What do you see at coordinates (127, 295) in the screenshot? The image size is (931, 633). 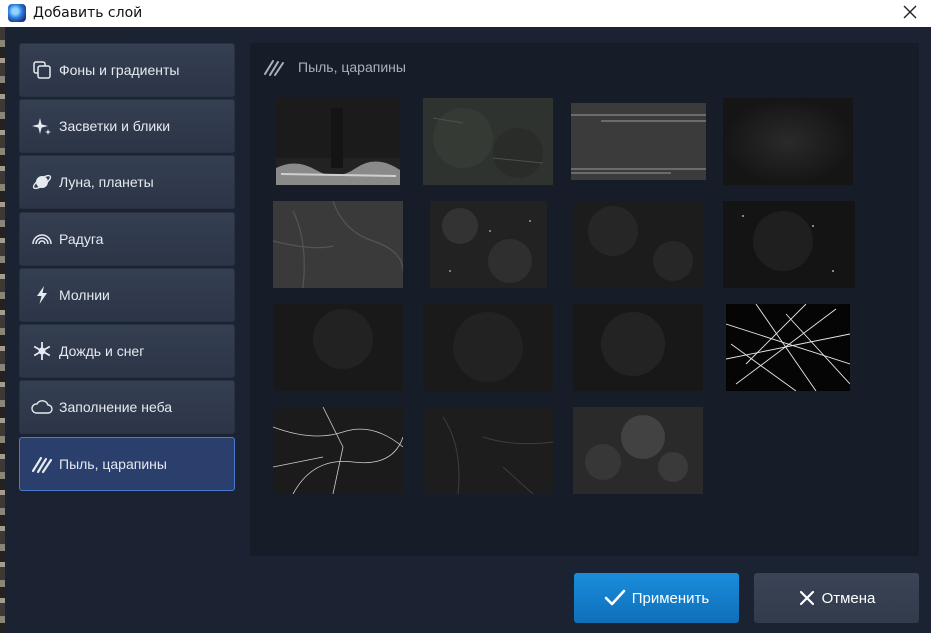 I see `sidebar-item-lightning: Молнии` at bounding box center [127, 295].